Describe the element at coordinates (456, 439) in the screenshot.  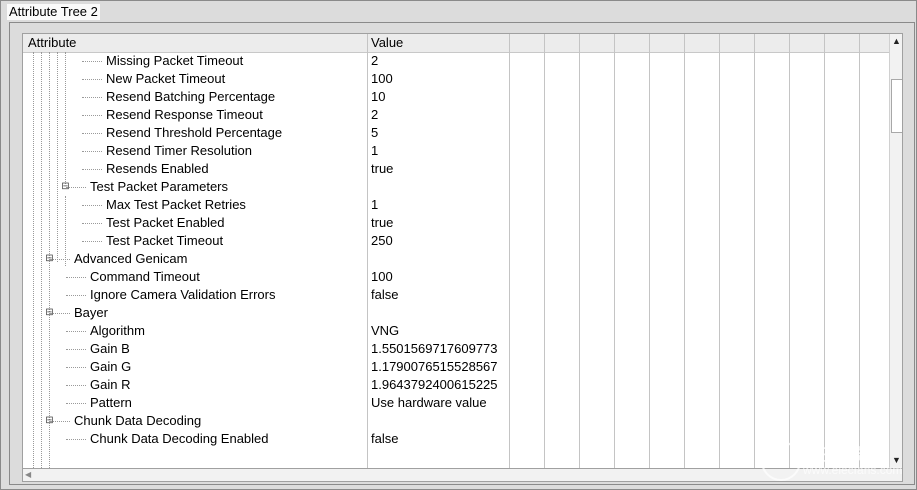
I see `tree-row: Chunk Data Decoding Enabled false` at that location.